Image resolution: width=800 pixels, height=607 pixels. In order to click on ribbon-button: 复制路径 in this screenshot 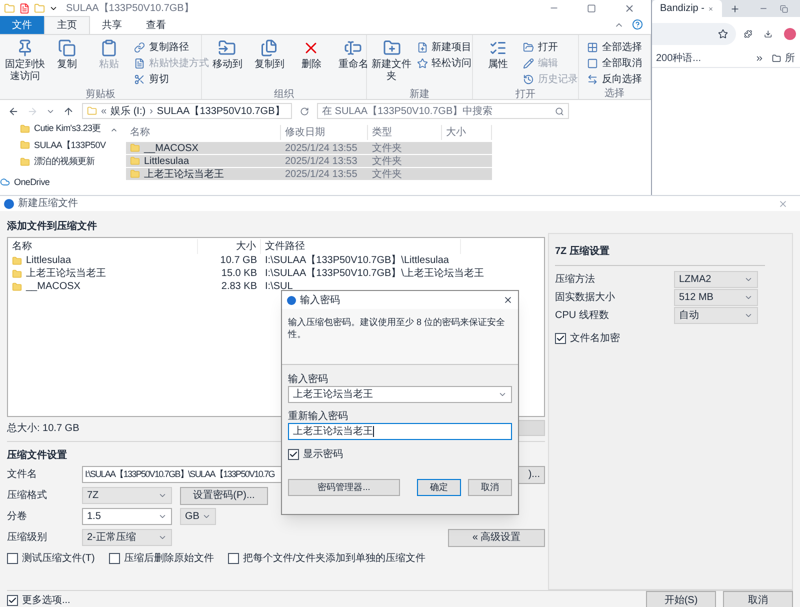, I will do `click(171, 47)`.